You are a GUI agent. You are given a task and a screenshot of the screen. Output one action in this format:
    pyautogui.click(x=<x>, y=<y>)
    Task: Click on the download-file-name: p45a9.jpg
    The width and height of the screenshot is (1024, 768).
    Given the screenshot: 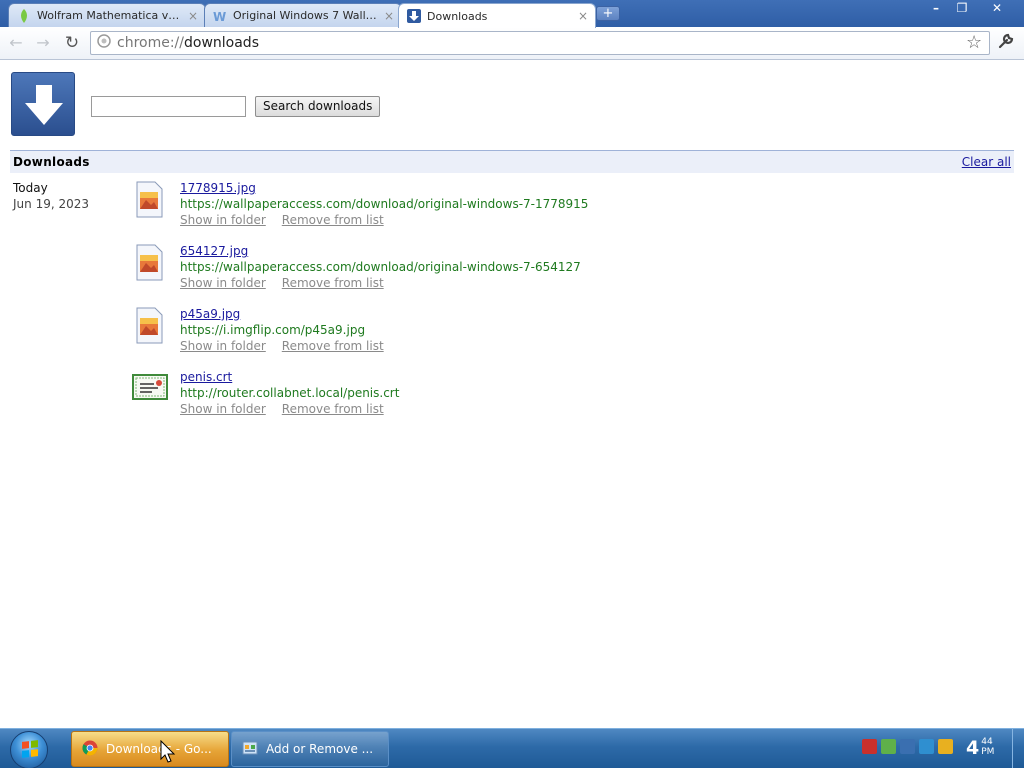 What is the action you would take?
    pyautogui.click(x=210, y=314)
    